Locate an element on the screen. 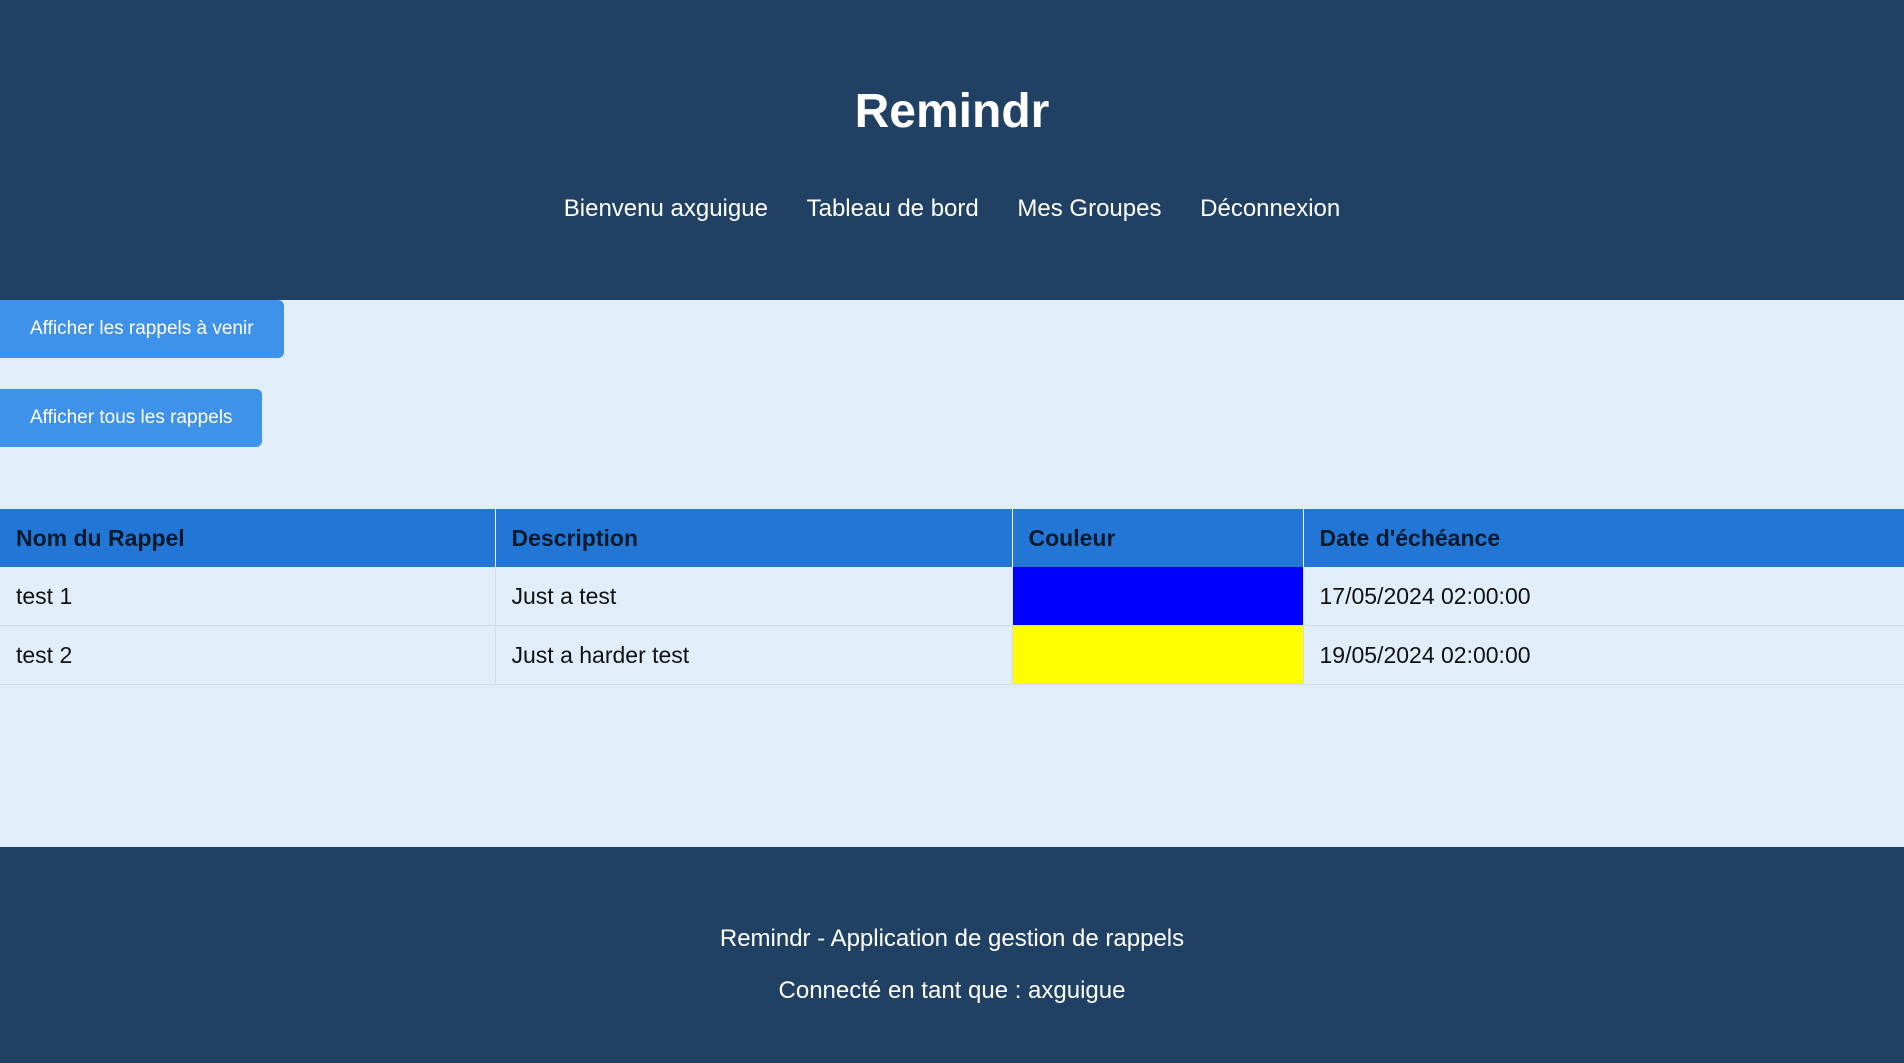  table-row: test 1 Just a test 17/05/2024 02:00:00 is located at coordinates (952, 596).